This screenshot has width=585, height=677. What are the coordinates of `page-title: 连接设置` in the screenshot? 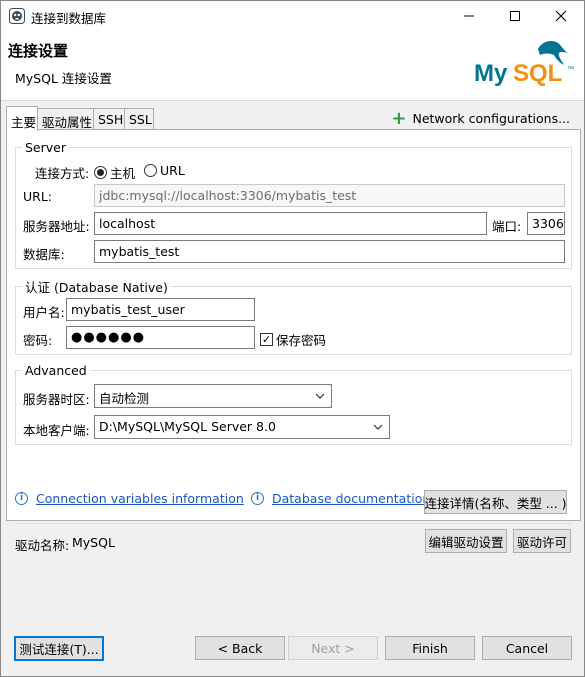 It's located at (38, 51).